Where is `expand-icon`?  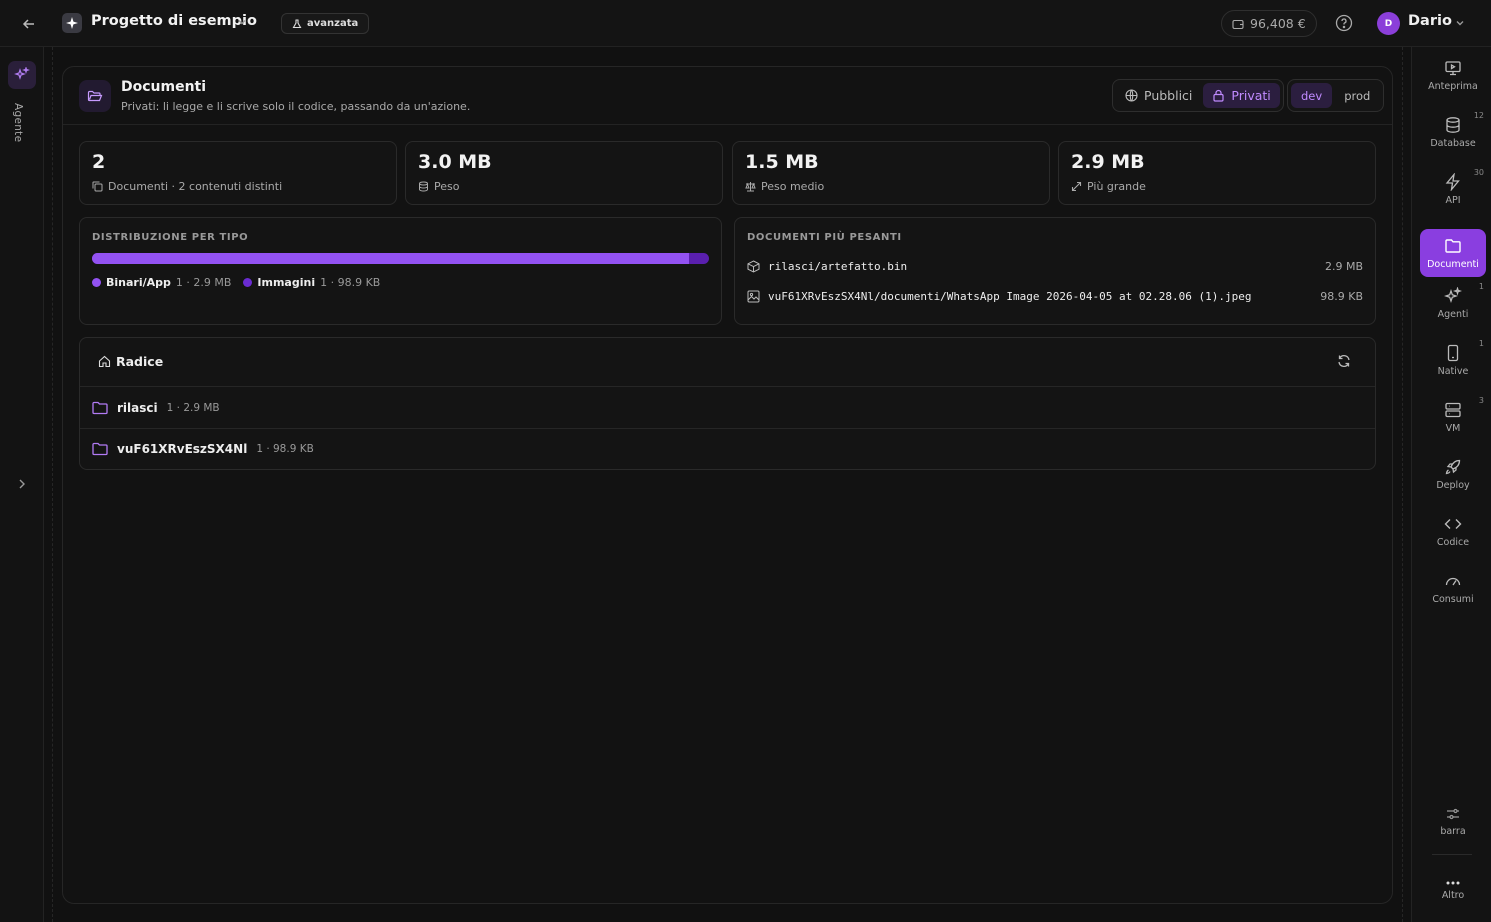
expand-icon is located at coordinates (1076, 186).